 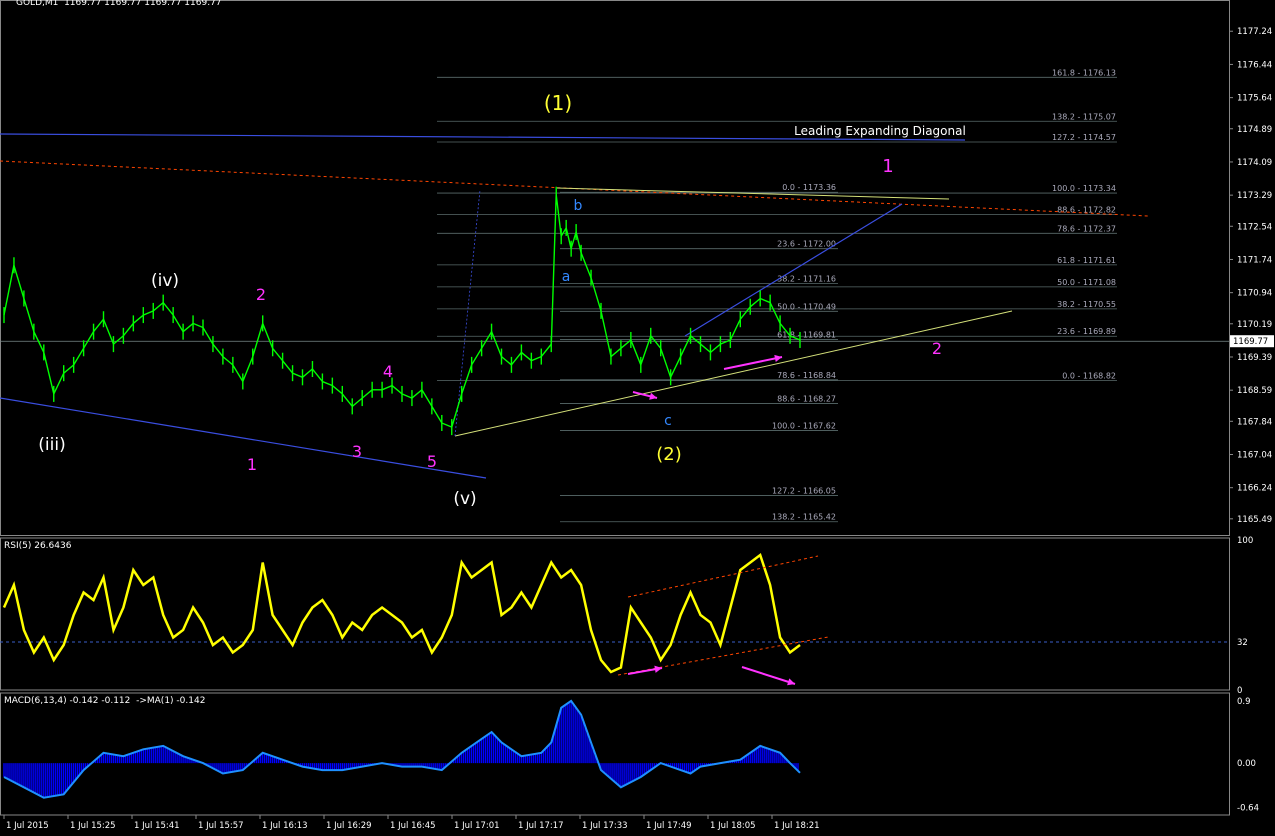 I want to click on fib-right-label-9: 23.6 - 1169.89, so click(x=1086, y=331).